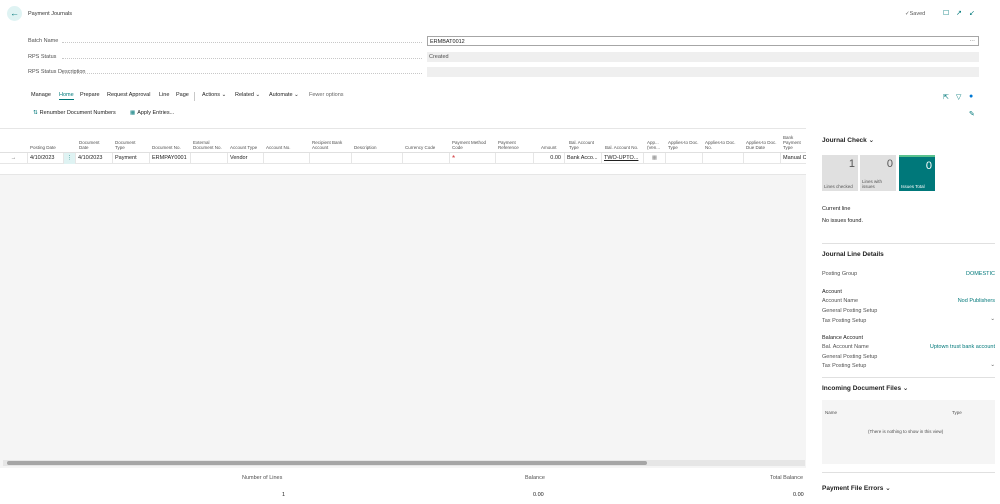 Image resolution: width=1000 pixels, height=504 pixels. What do you see at coordinates (131, 158) in the screenshot?
I see `document-type-cell: Payment` at bounding box center [131, 158].